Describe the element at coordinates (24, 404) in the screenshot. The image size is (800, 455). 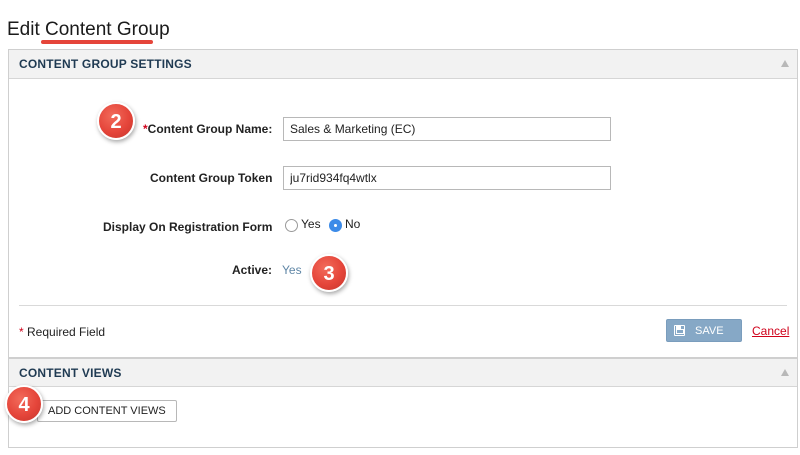
I see `callout-badge-4: 4` at that location.